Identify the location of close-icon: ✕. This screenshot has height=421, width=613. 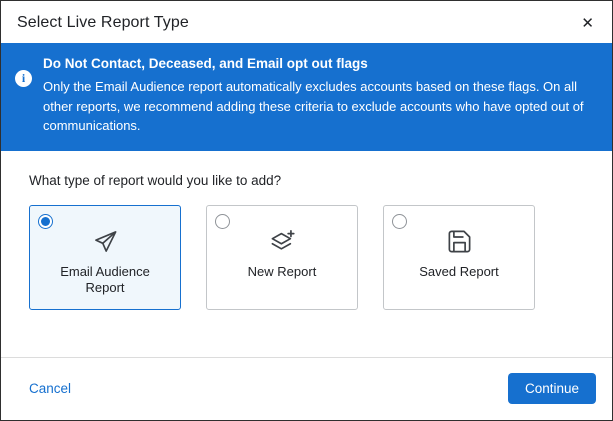
(587, 23).